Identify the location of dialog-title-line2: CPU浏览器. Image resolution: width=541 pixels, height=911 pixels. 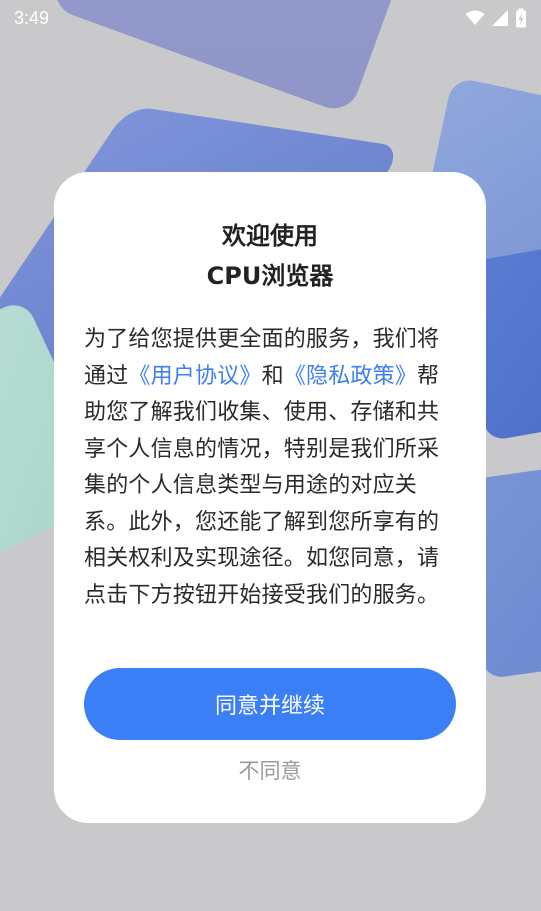
(270, 276).